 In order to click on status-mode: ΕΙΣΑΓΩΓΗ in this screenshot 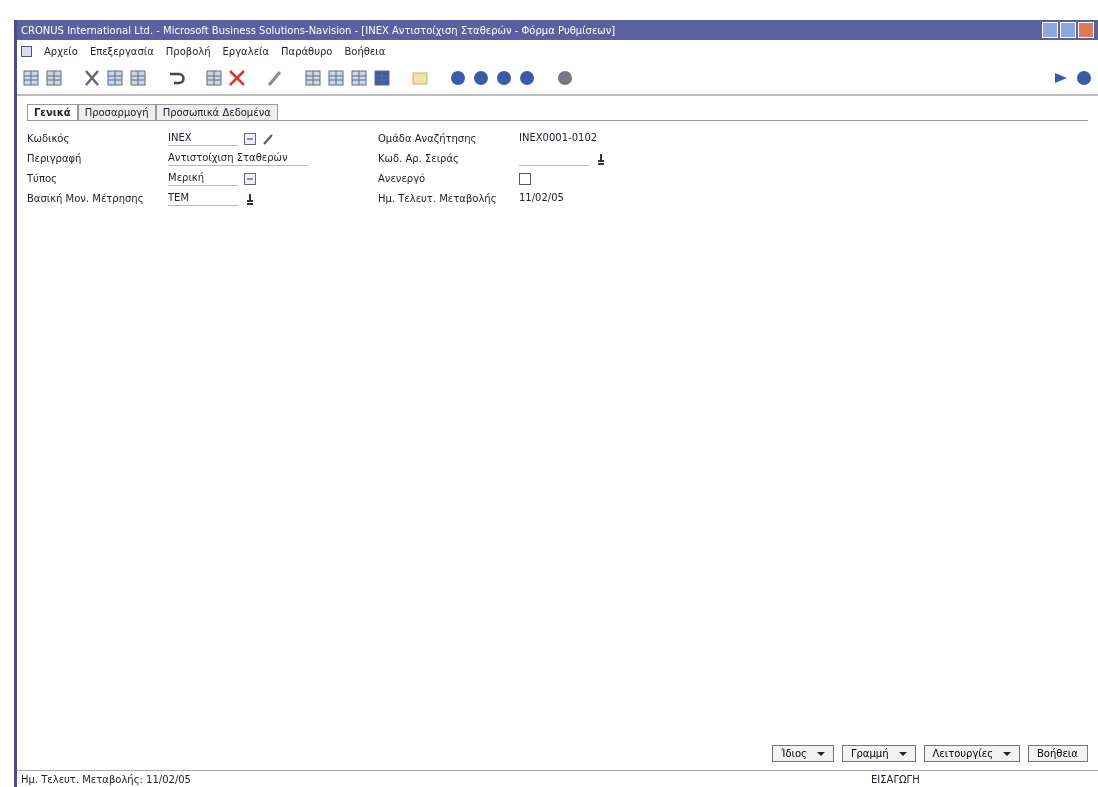, I will do `click(895, 779)`.